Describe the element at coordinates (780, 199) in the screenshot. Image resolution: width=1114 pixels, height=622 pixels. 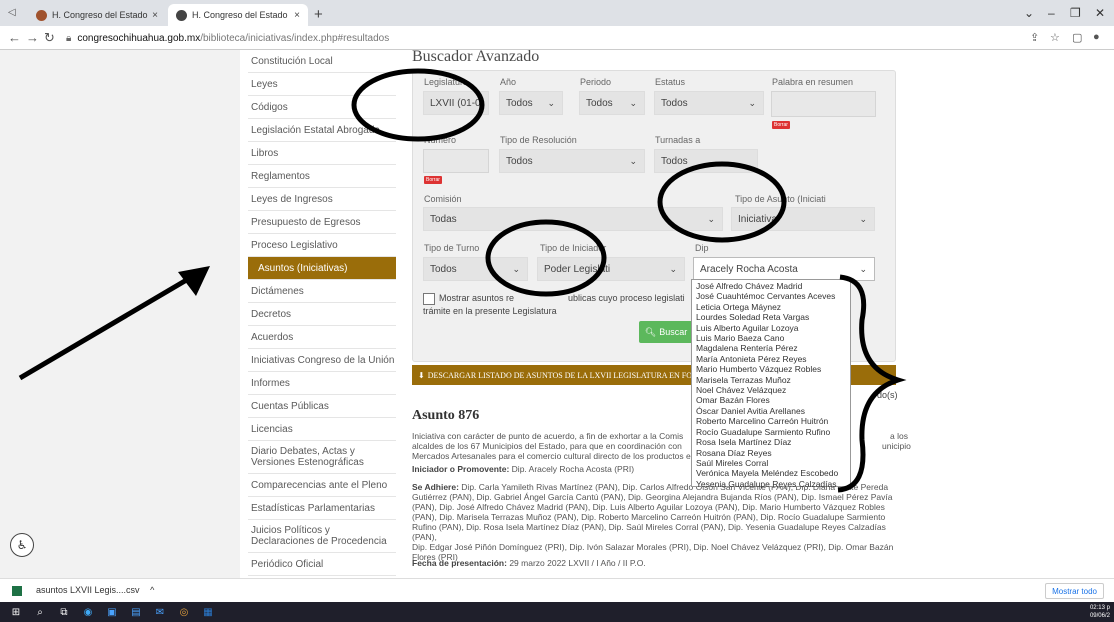
I see `tipo-asunto-label: Tipo de Asunto (Iniciati` at that location.